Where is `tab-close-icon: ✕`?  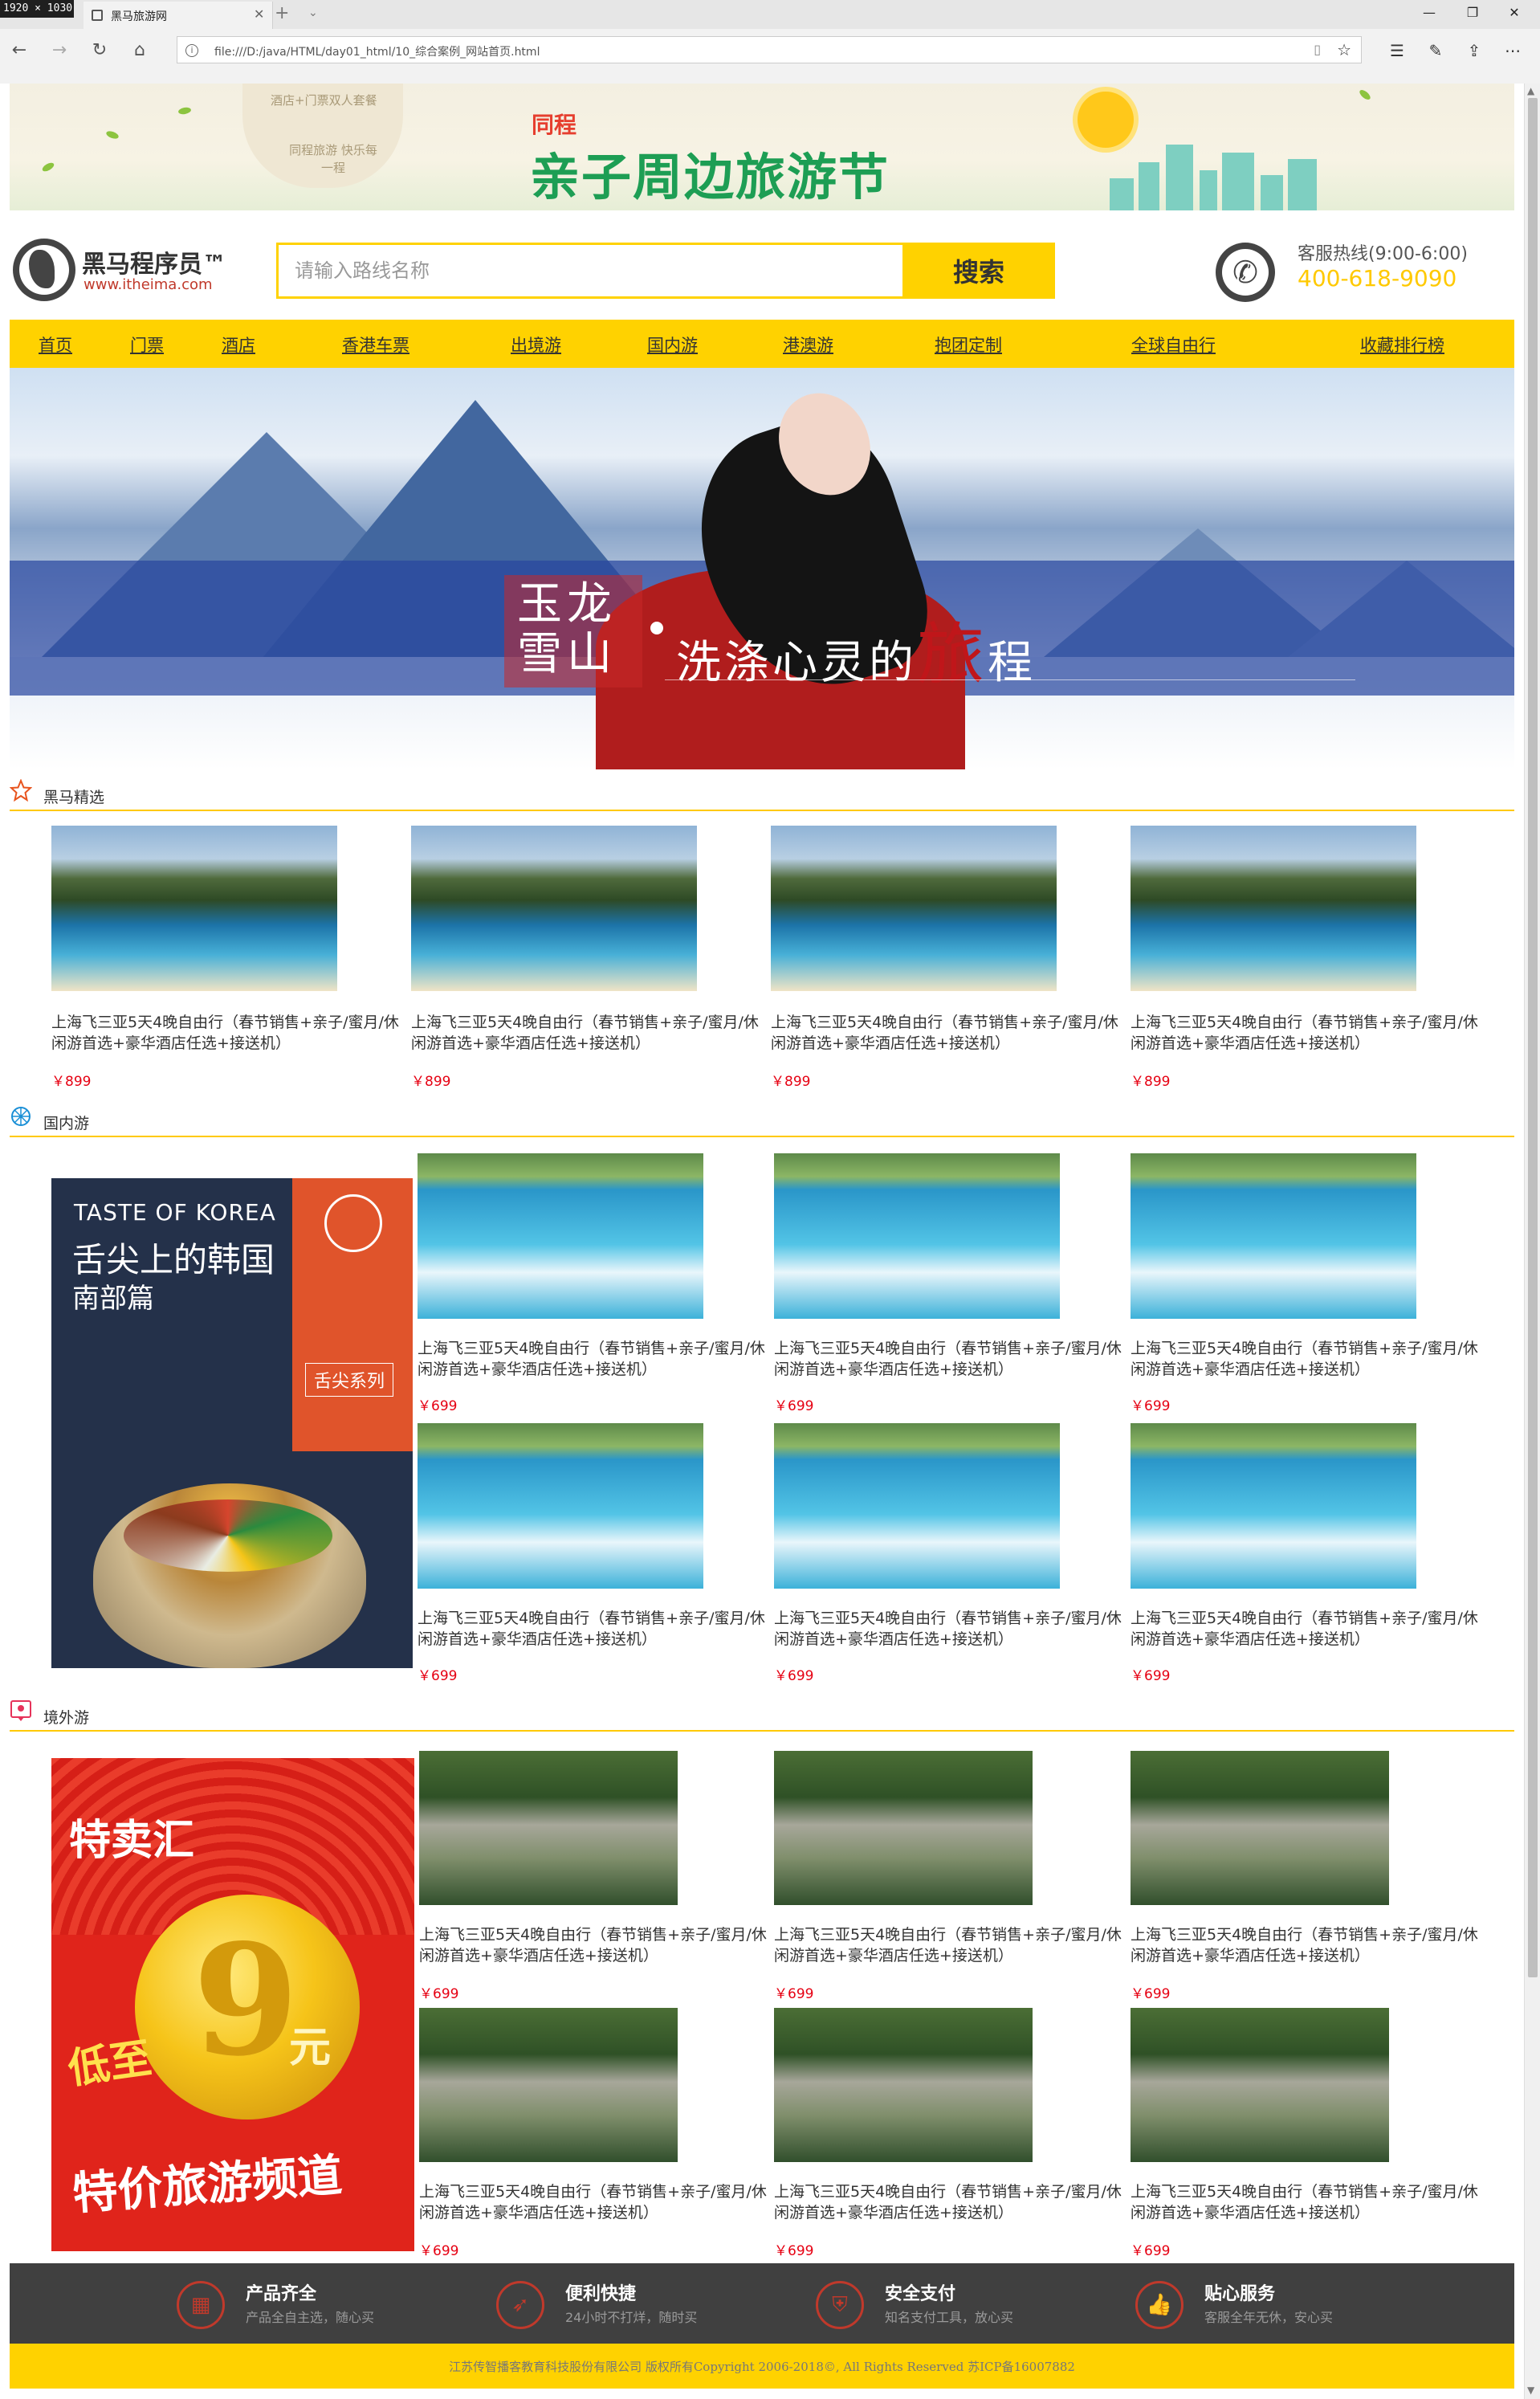
tab-close-icon: ✕ is located at coordinates (259, 14).